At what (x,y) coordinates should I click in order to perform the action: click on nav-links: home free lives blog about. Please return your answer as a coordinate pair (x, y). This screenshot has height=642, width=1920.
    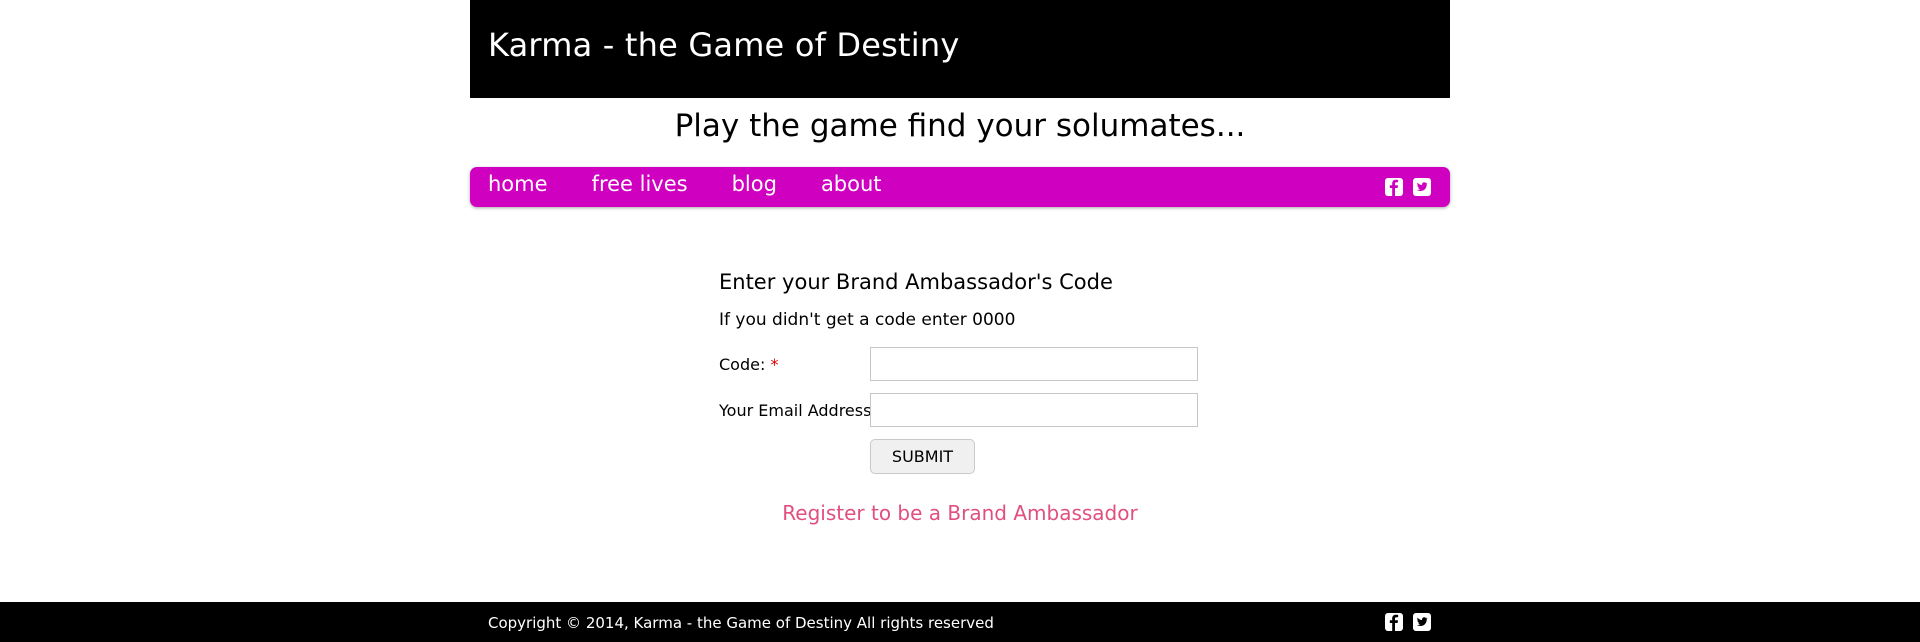
    Looking at the image, I should click on (707, 184).